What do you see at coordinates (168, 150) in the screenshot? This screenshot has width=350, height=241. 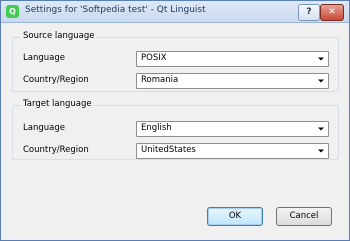 I see `target-country-value: UnitedStates` at bounding box center [168, 150].